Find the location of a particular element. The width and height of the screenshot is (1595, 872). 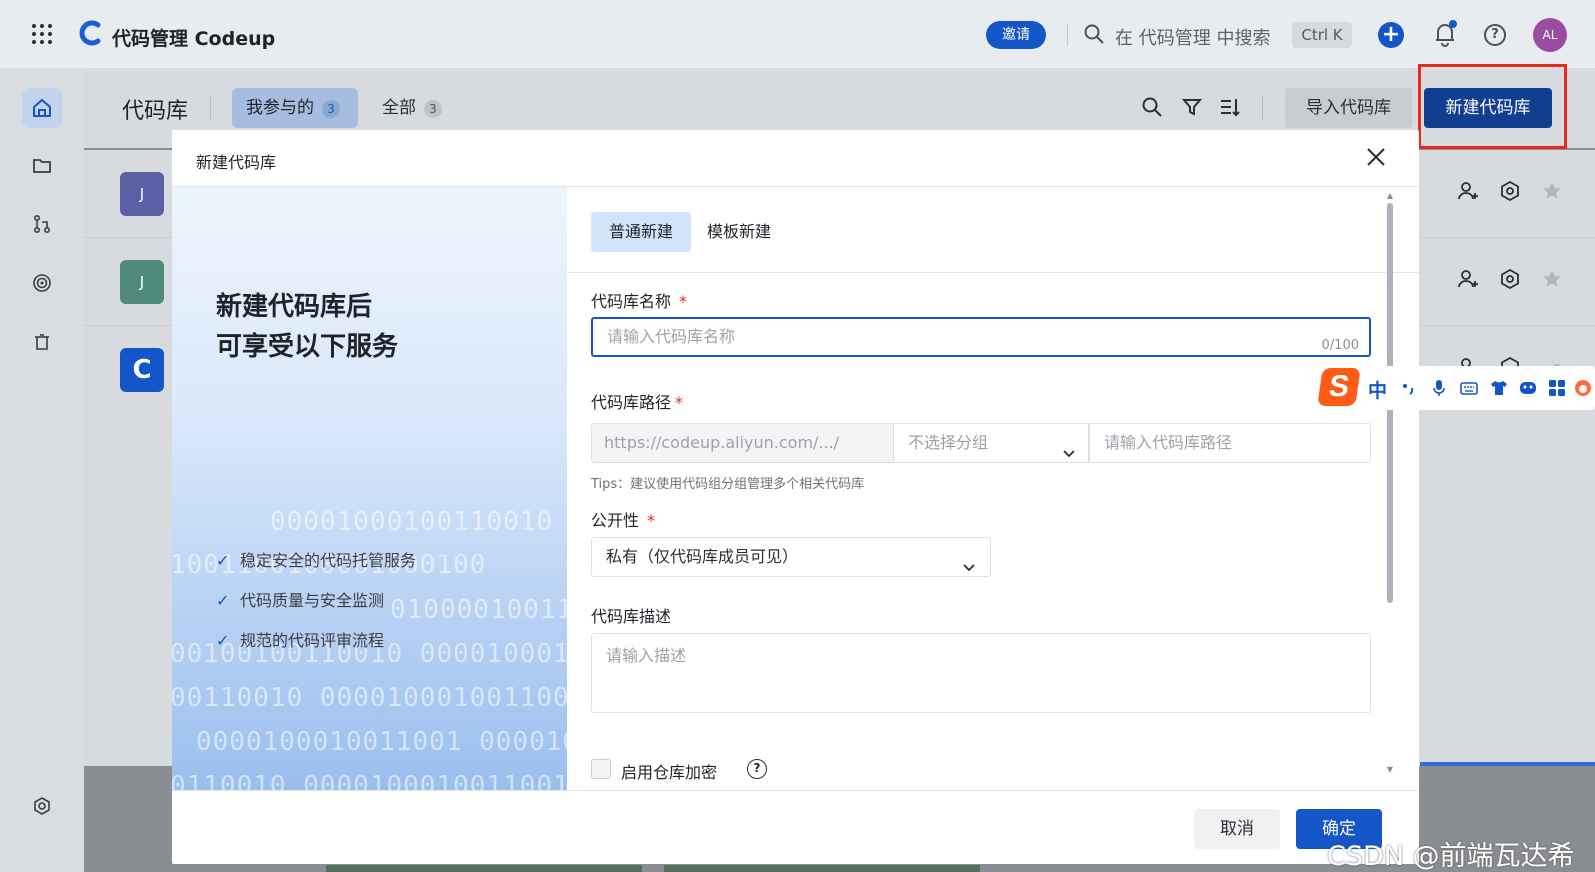

repo-avatar: J is located at coordinates (142, 194).